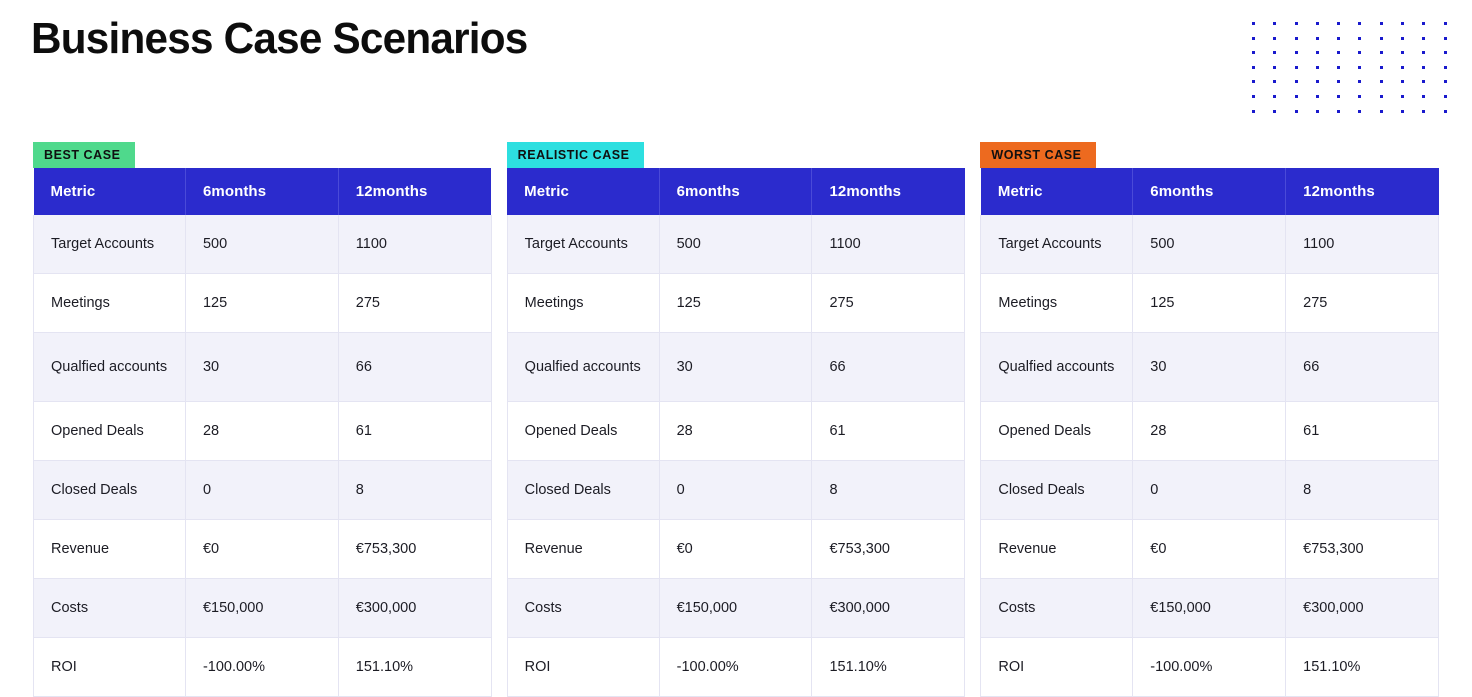 This screenshot has height=697, width=1472. What do you see at coordinates (583, 431) in the screenshot?
I see `cell-metric: Opened Deals` at bounding box center [583, 431].